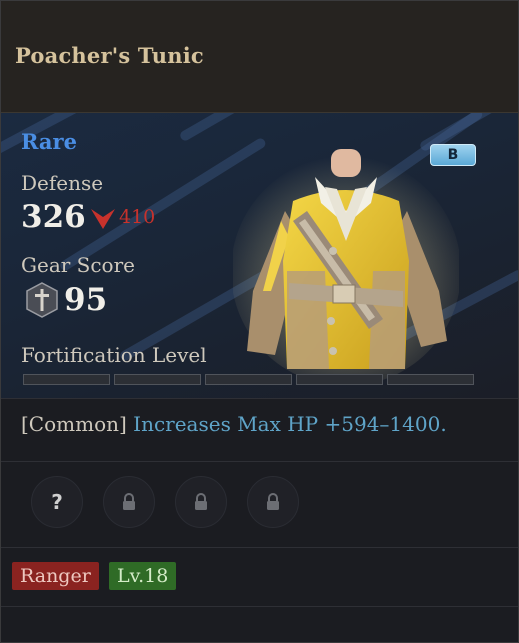 The image size is (519, 643). Describe the element at coordinates (74, 424) in the screenshot. I see `effect-tag: [Common]` at that location.